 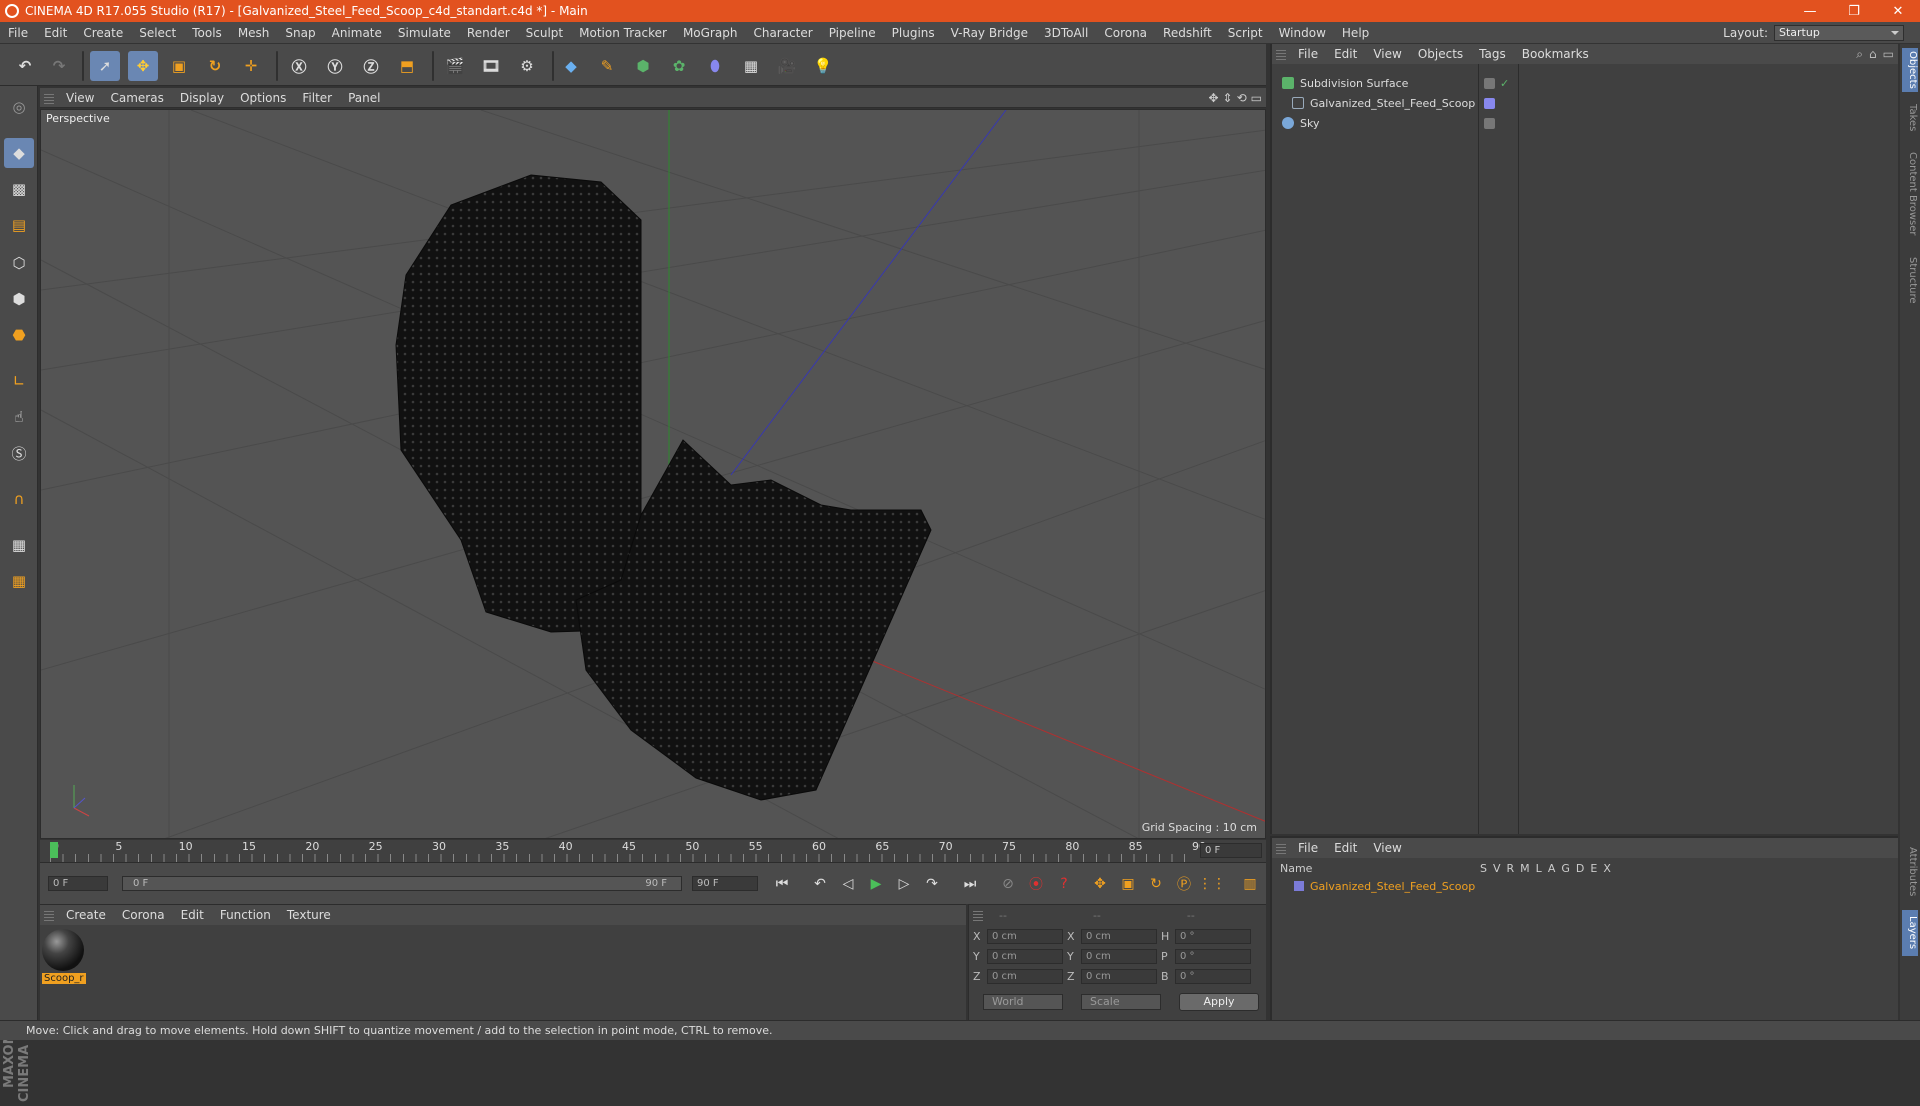 What do you see at coordinates (1910, 118) in the screenshot?
I see `tab-takes: Takes` at bounding box center [1910, 118].